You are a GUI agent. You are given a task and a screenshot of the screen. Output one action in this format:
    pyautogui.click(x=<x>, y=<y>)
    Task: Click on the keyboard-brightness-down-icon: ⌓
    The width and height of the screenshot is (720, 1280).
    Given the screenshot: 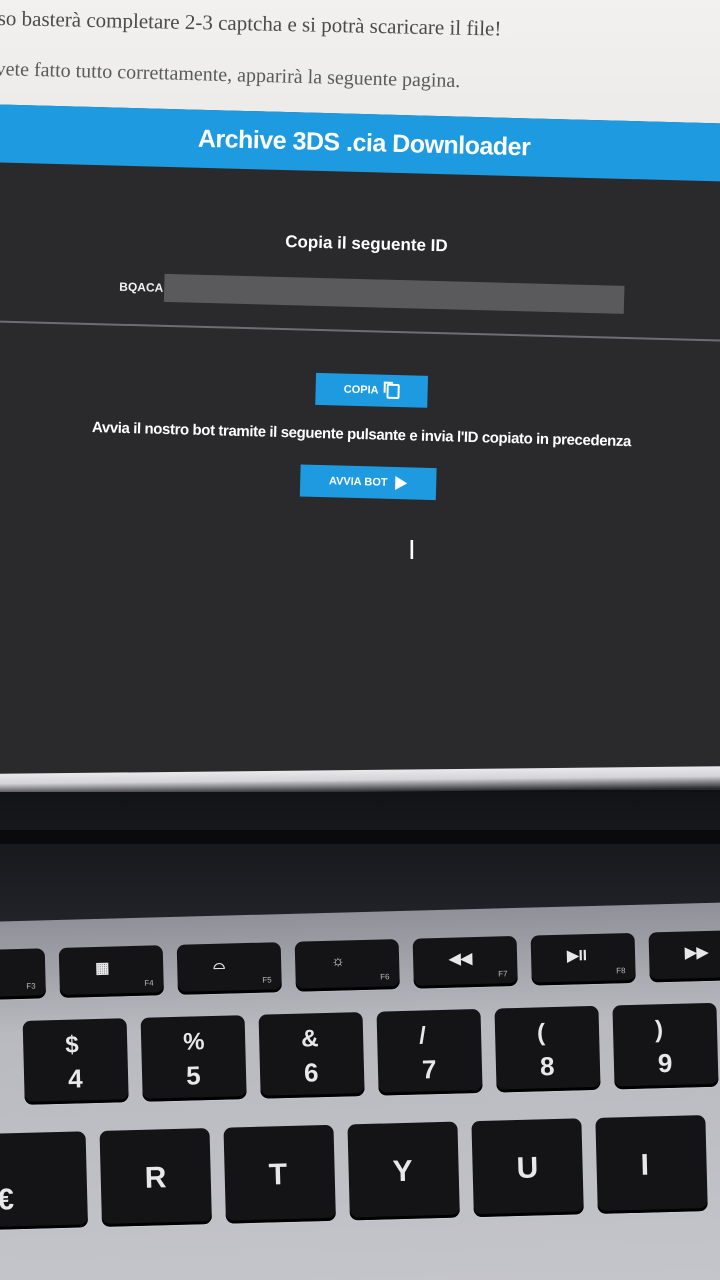 What is the action you would take?
    pyautogui.click(x=219, y=964)
    